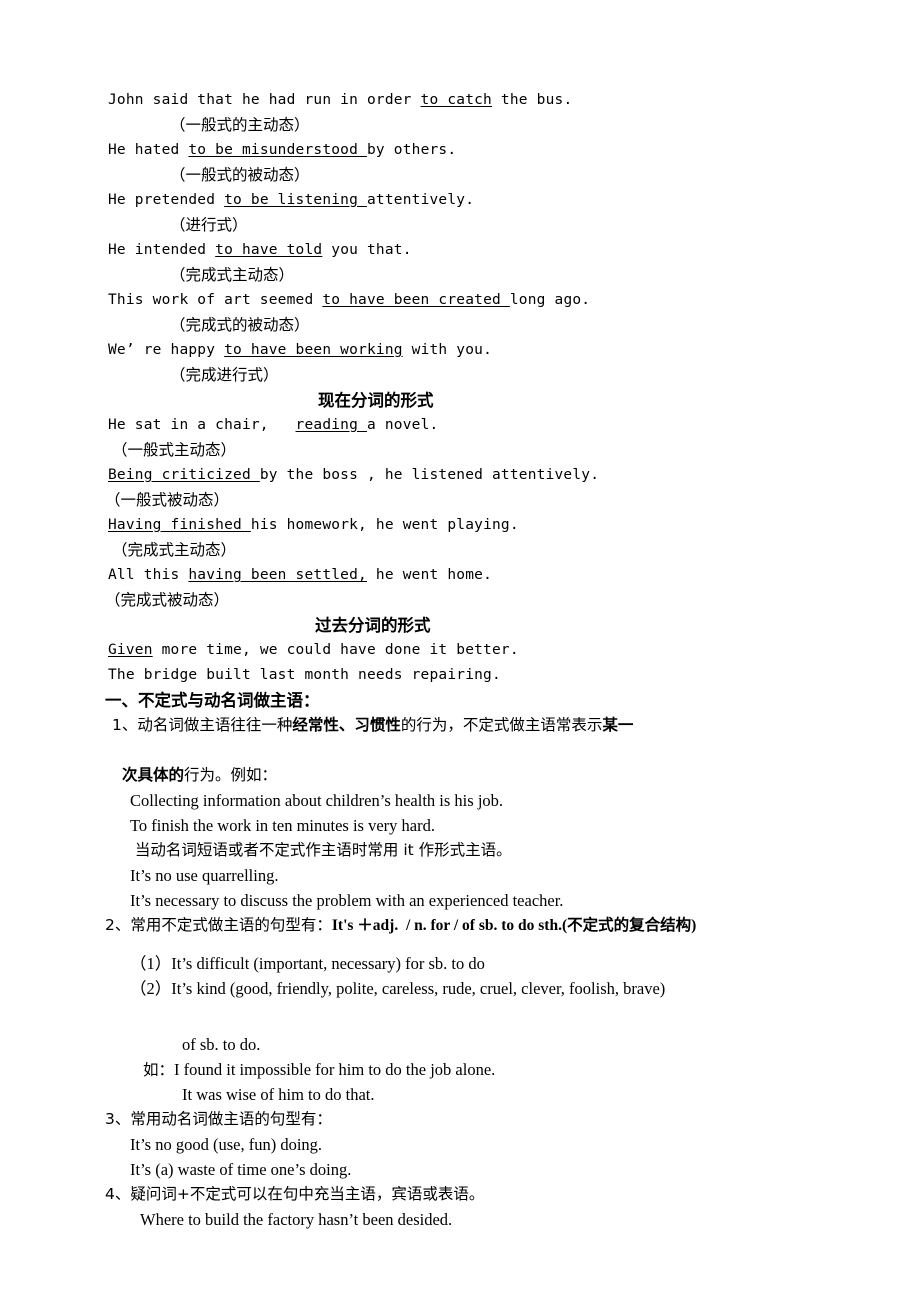  I want to click on item1-middle: 的行为，不定式做主语常表示, so click(501, 725).